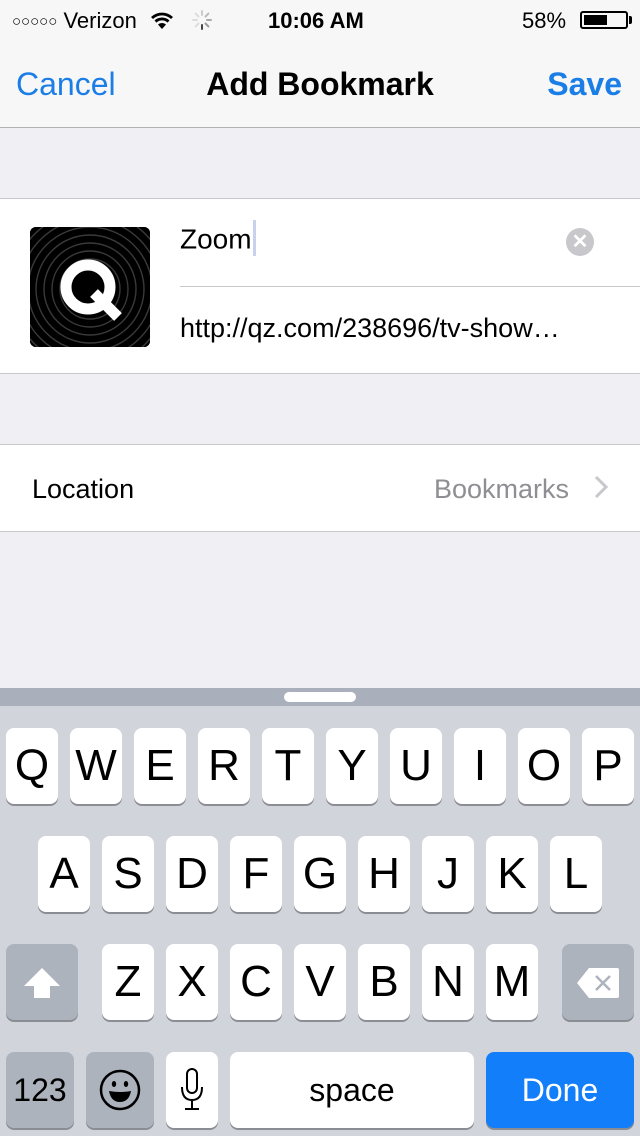  Describe the element at coordinates (66, 84) in the screenshot. I see `cancel-button: Cancel` at that location.